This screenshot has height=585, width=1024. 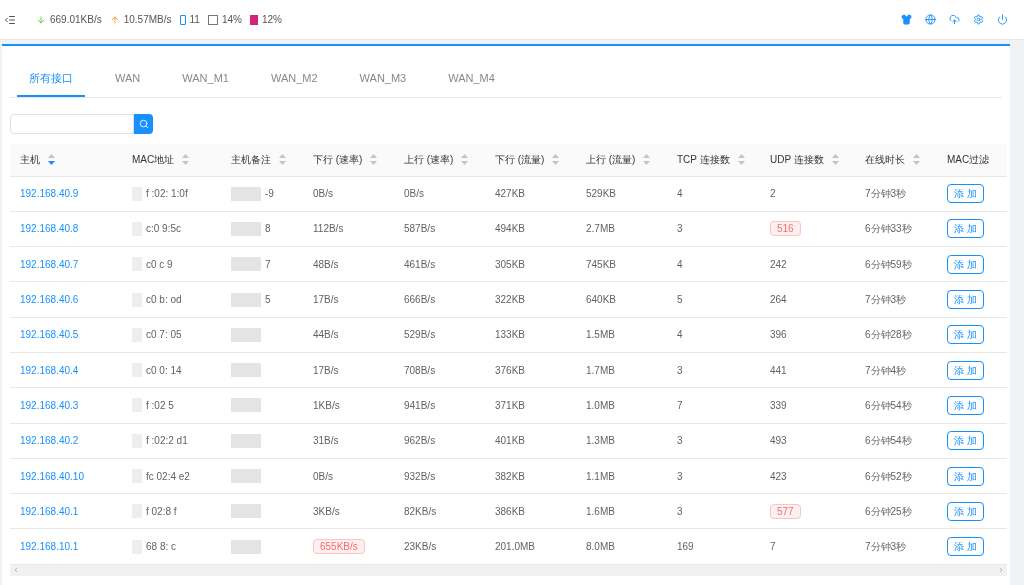 I want to click on host-link: 192.168.40.5, so click(x=49, y=335).